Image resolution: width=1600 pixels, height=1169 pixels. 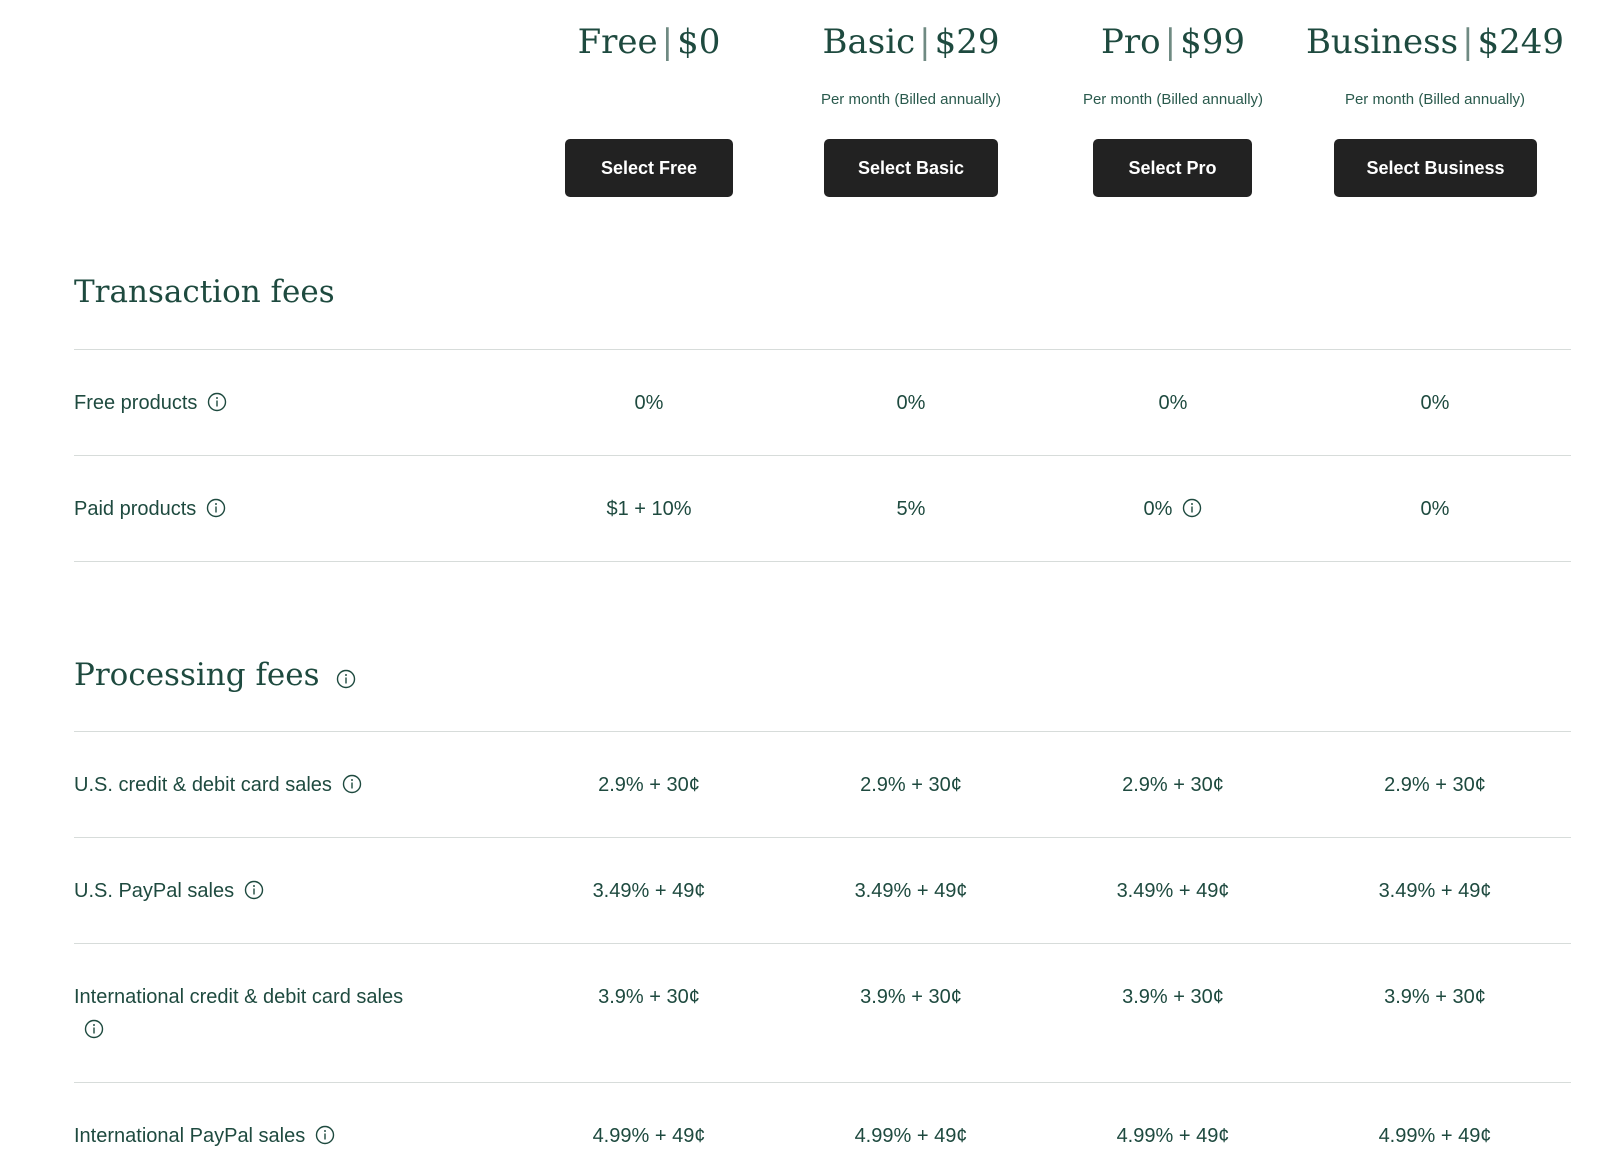 What do you see at coordinates (911, 1136) in the screenshot?
I see `cell-basic-intl-paypal: 4.99% + 49¢` at bounding box center [911, 1136].